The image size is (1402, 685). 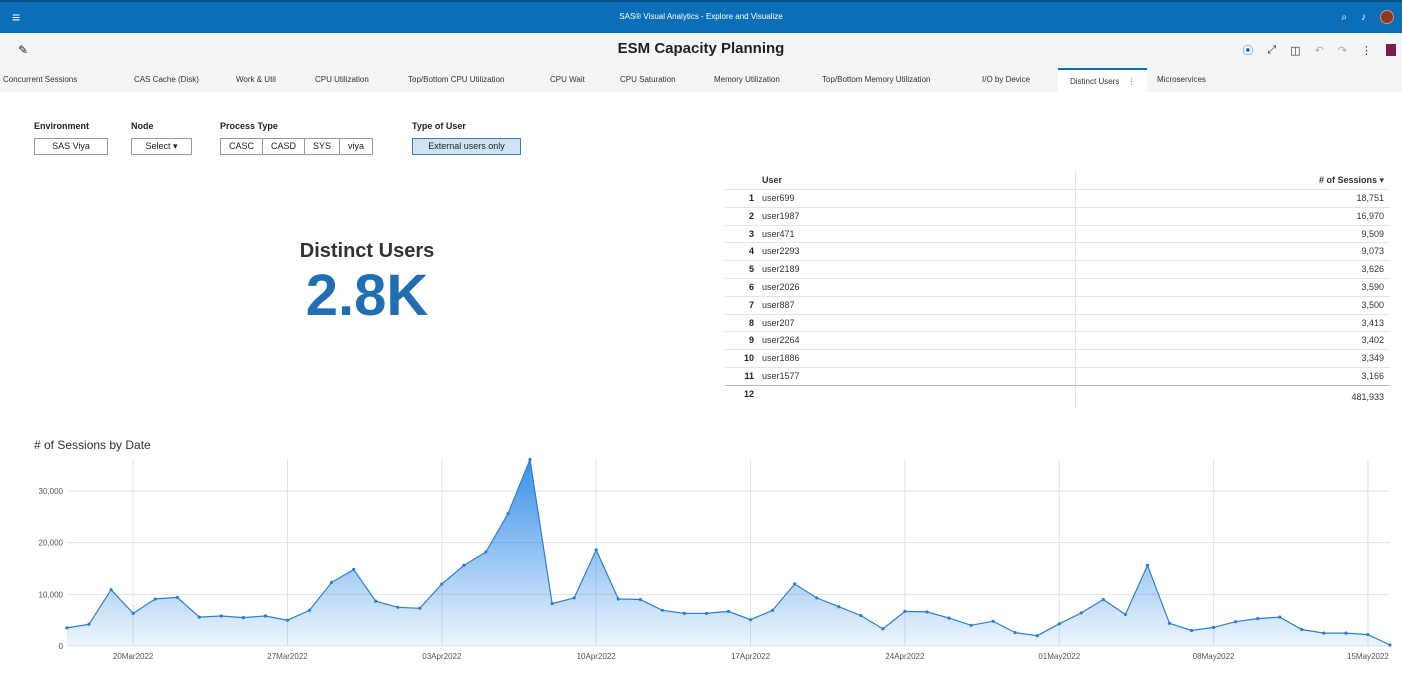 I want to click on undo-icon: ↶, so click(x=1319, y=50).